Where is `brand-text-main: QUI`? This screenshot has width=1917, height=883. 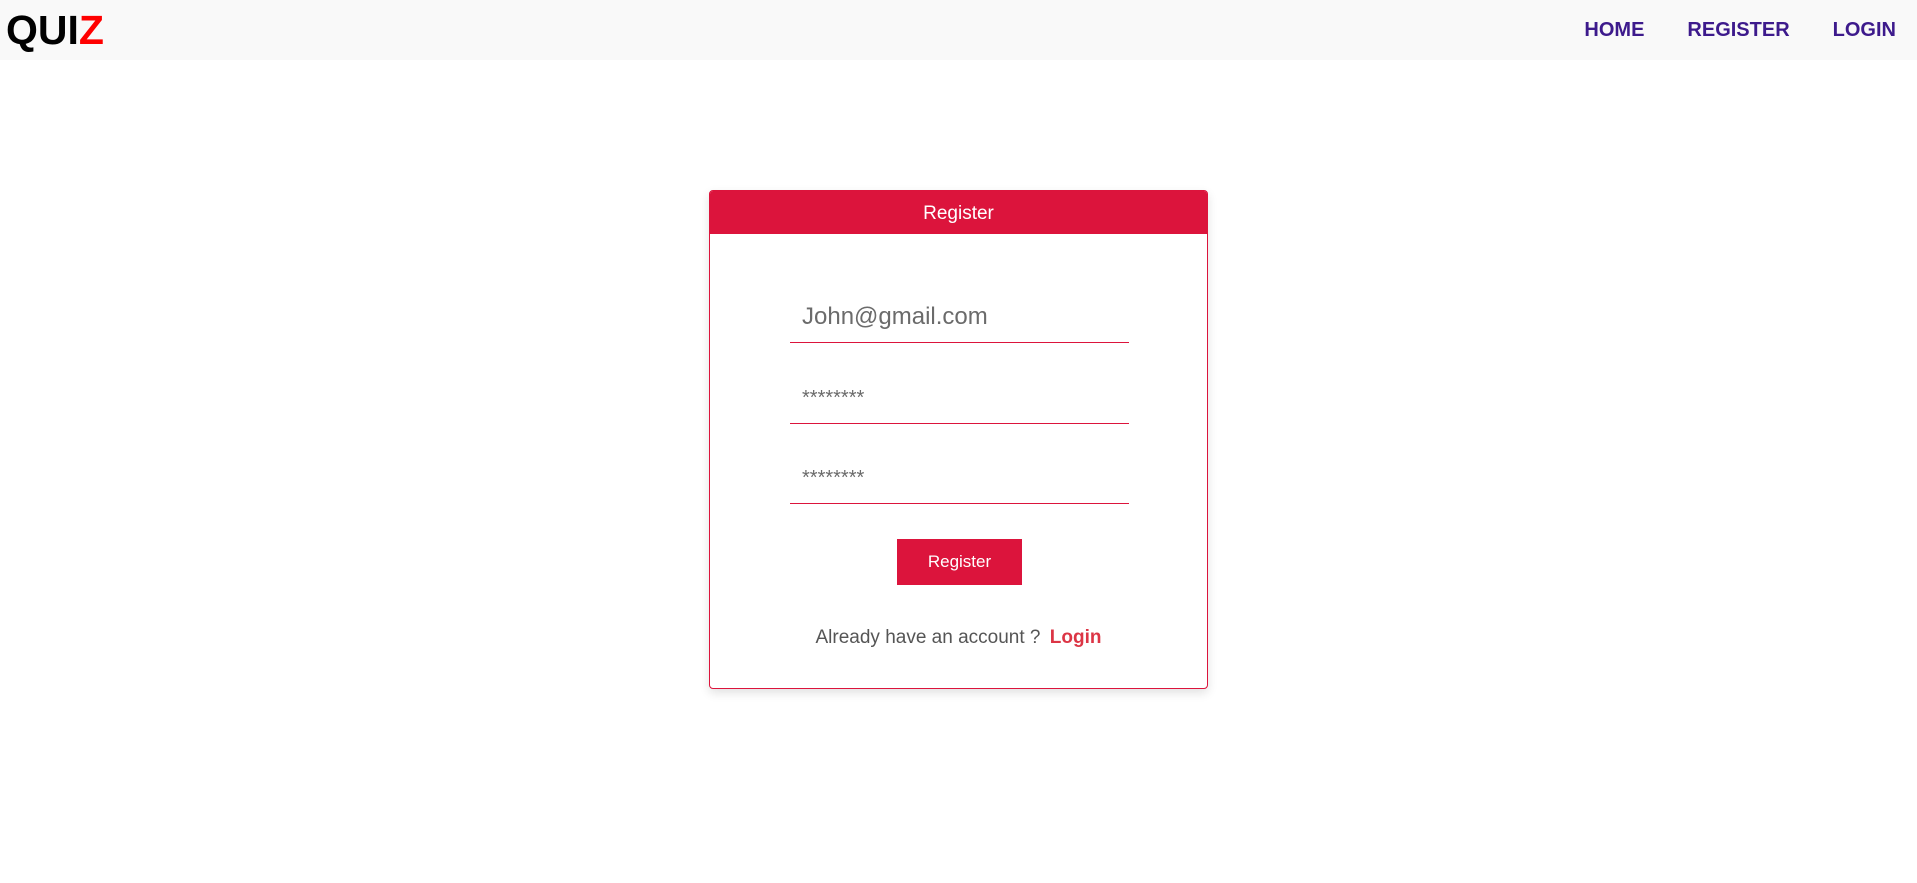 brand-text-main: QUI is located at coordinates (42, 30).